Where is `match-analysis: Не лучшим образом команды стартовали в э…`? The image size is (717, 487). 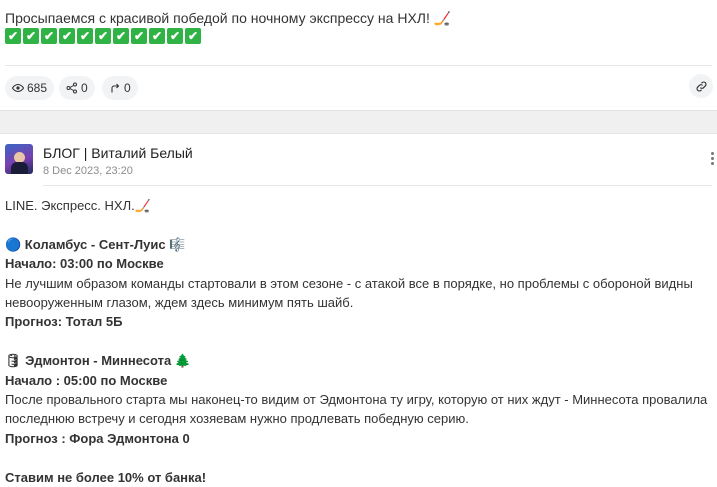 match-analysis: Не лучшим образом команды стартовали в э… is located at coordinates (349, 293).